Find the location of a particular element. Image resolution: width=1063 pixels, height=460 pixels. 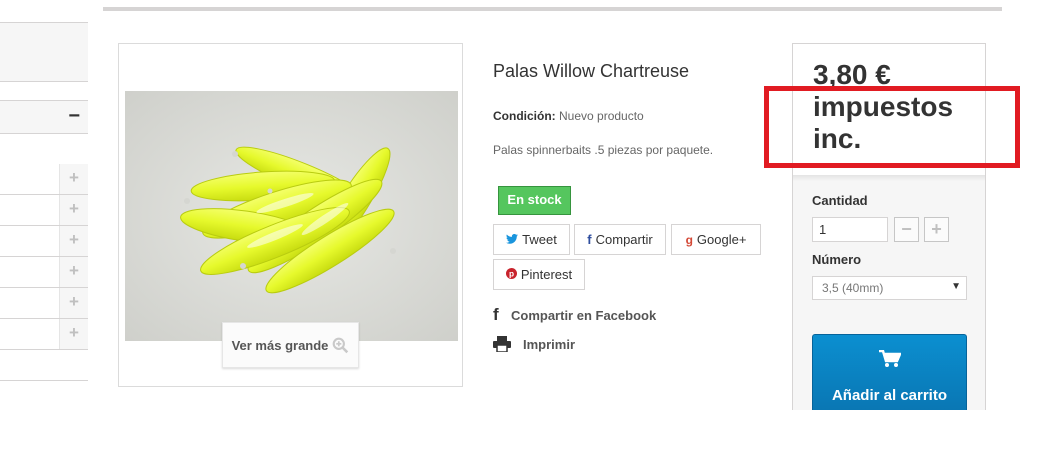

sidebar-header-block is located at coordinates (44, 52).